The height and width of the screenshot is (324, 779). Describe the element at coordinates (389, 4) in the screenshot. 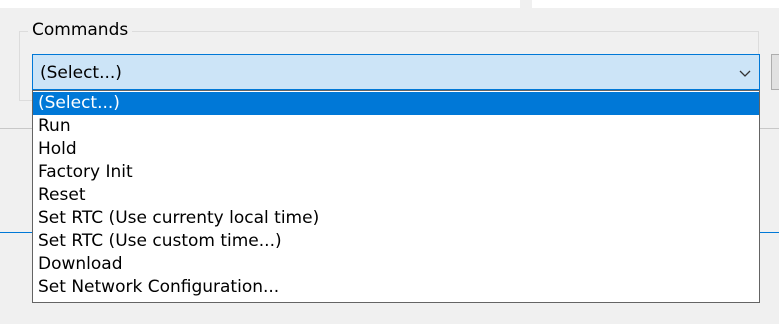

I see `top-panel-strip` at that location.